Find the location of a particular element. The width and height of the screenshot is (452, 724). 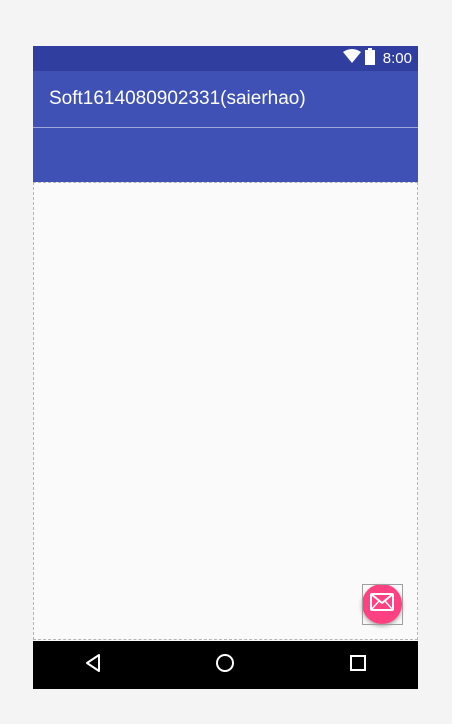

toolbar: Soft1614080902331(saierhao) is located at coordinates (225, 99).